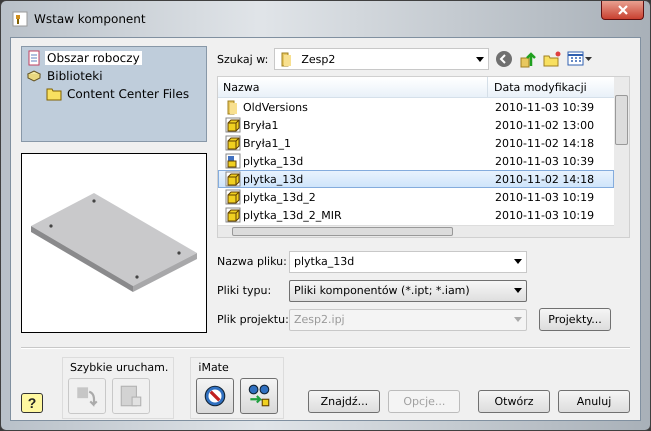  I want to click on column-header: Data modyfikacji, so click(551, 87).